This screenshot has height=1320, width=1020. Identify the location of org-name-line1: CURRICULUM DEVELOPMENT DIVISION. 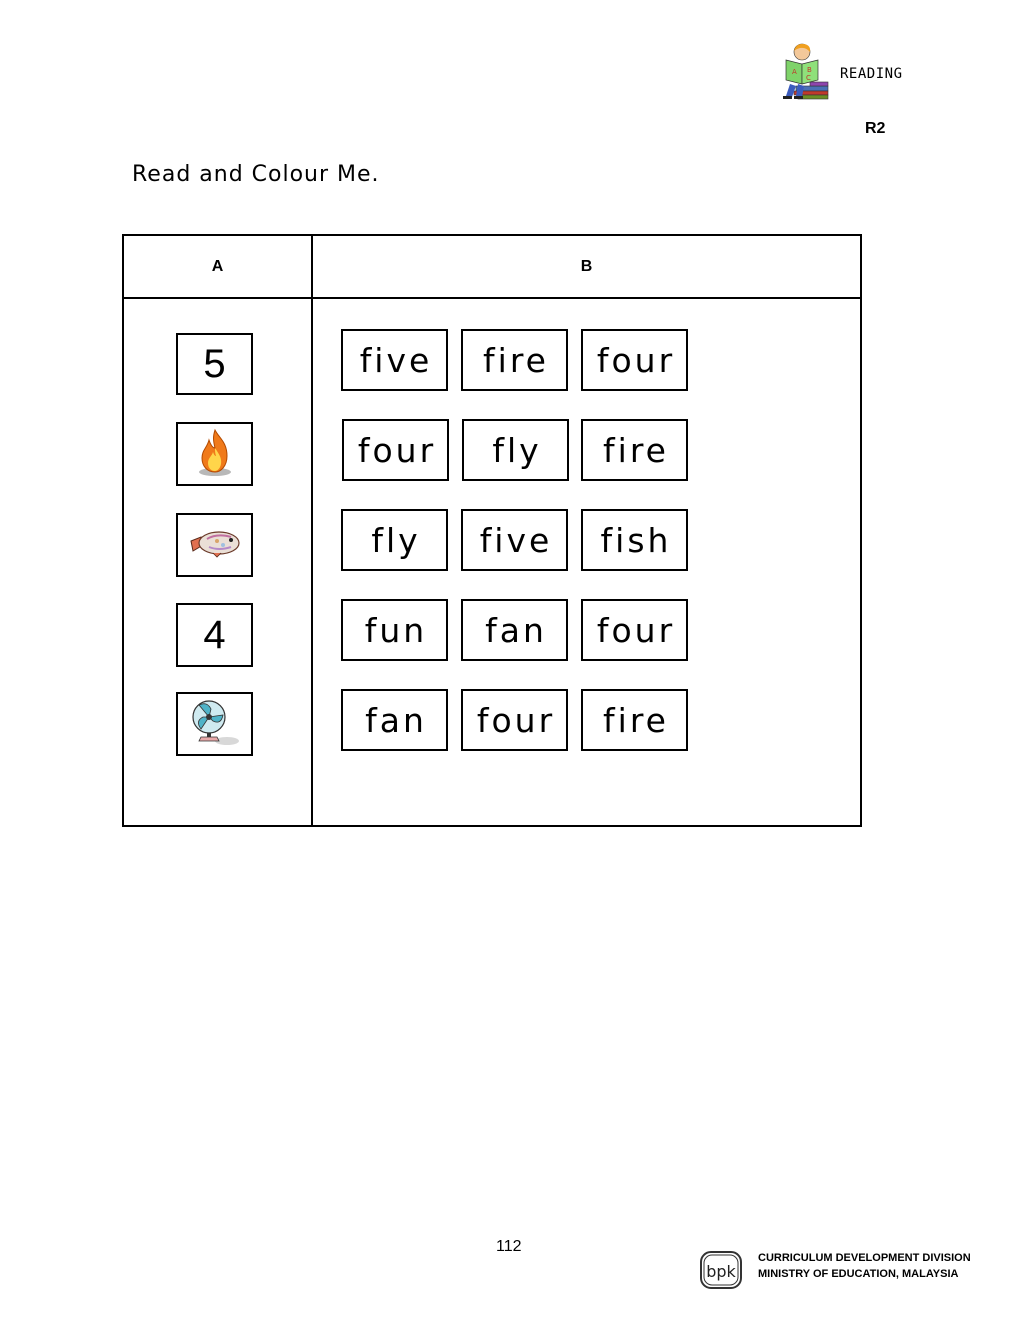
(864, 1258).